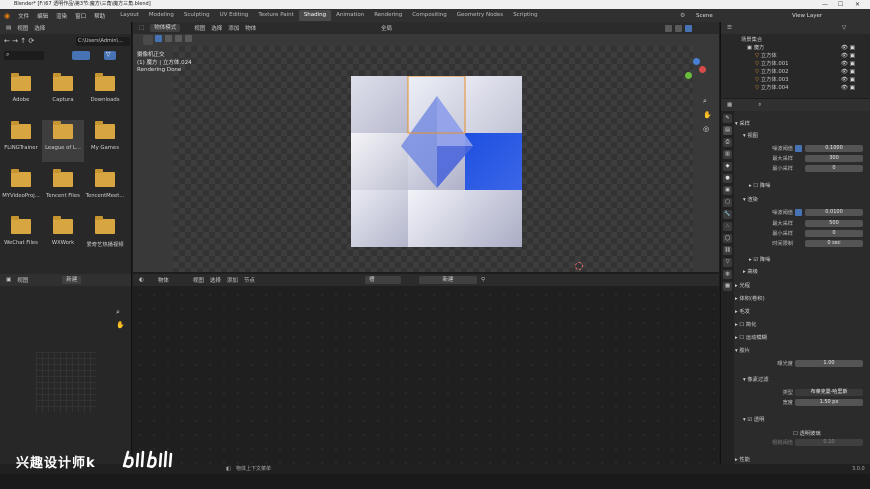 This screenshot has width=870, height=489. Describe the element at coordinates (802, 324) in the screenshot. I see `section-simplify: ▸ ☐ 简化` at that location.